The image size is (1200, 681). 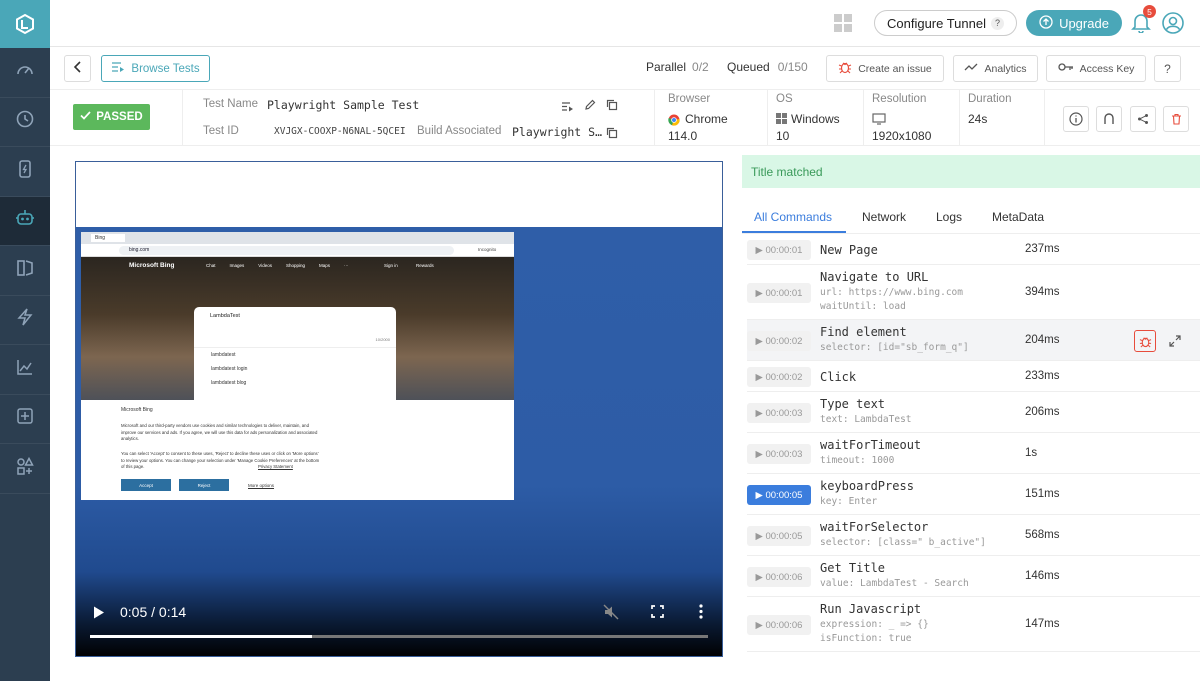 What do you see at coordinates (793, 217) in the screenshot?
I see `tab-all-commands: All Commands` at bounding box center [793, 217].